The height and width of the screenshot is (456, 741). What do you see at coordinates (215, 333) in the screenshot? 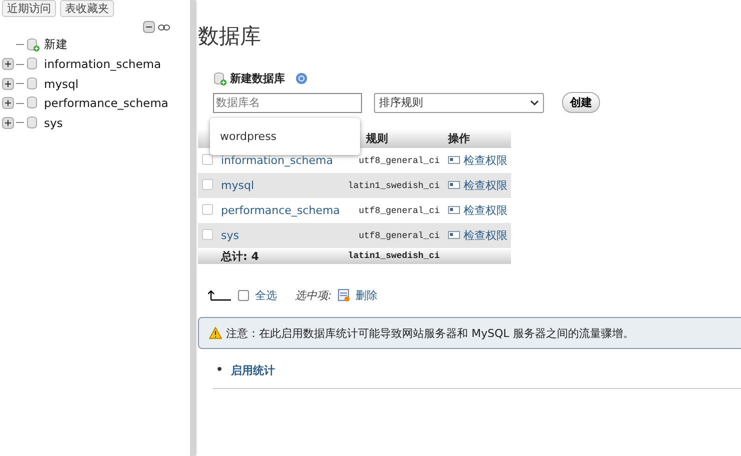
I see `warning-icon` at bounding box center [215, 333].